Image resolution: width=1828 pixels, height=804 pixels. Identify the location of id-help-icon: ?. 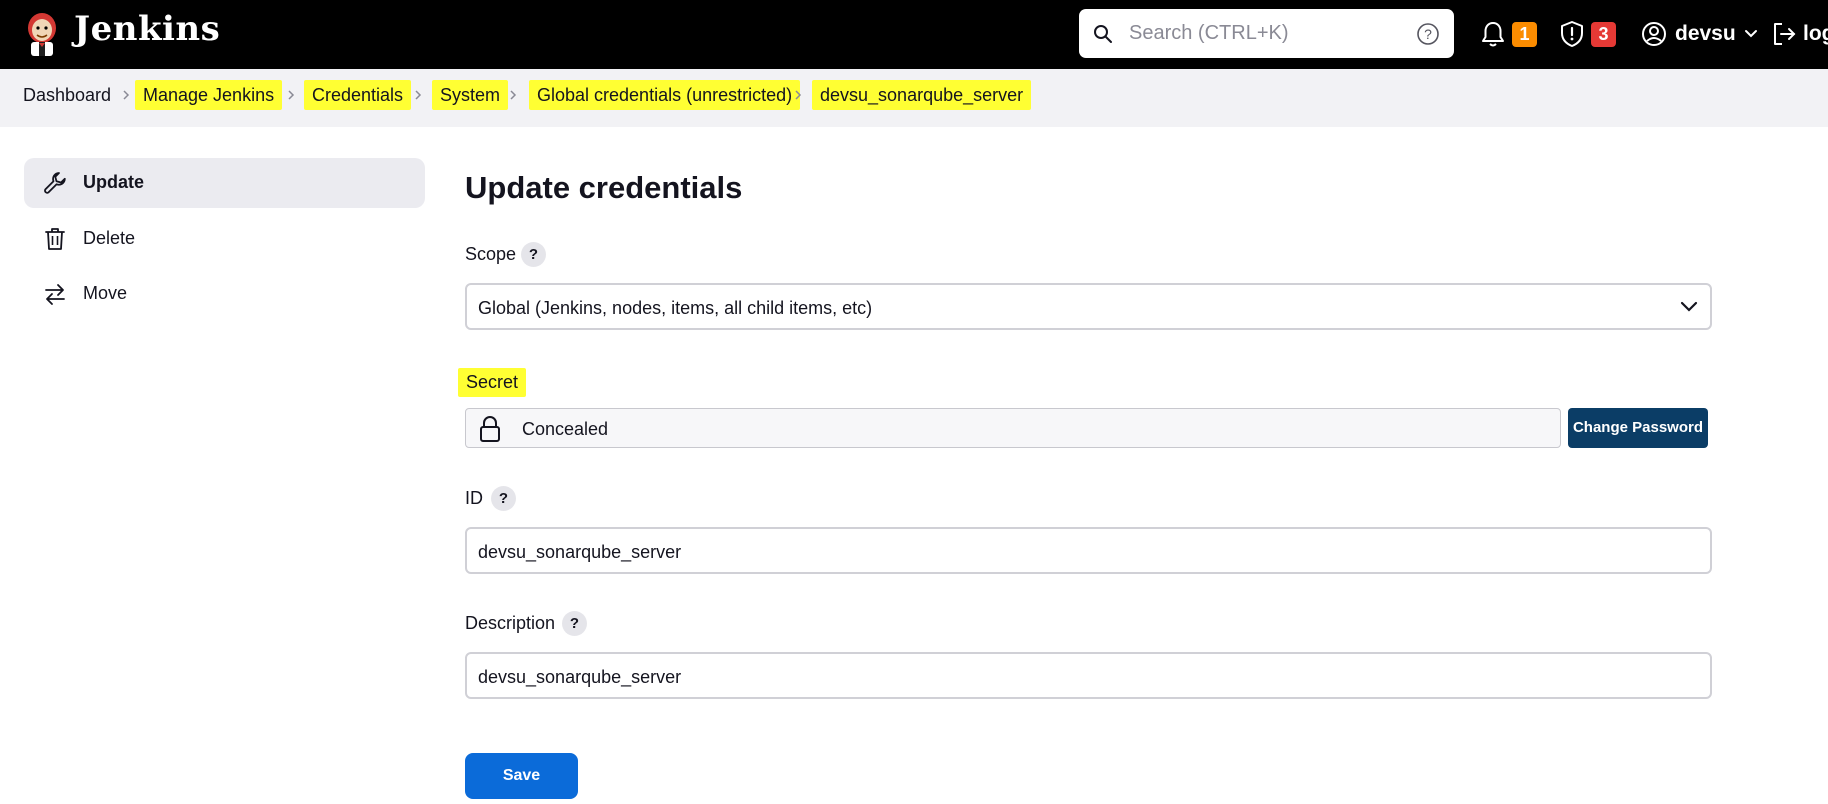
(503, 498).